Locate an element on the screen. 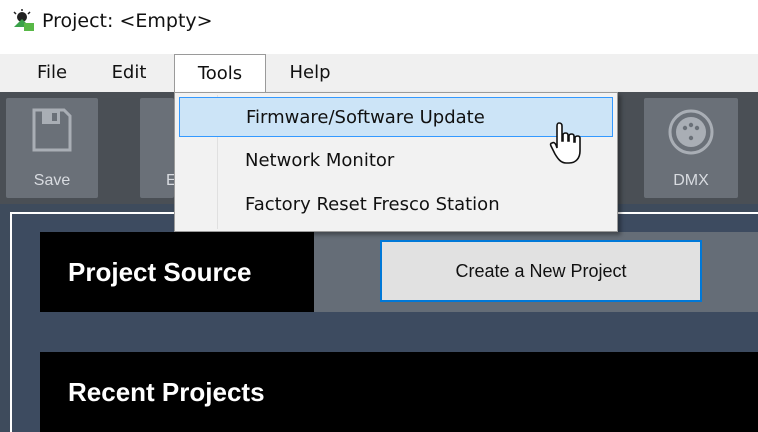 This screenshot has width=758, height=432. title-bar: Project: <Empty> is located at coordinates (379, 20).